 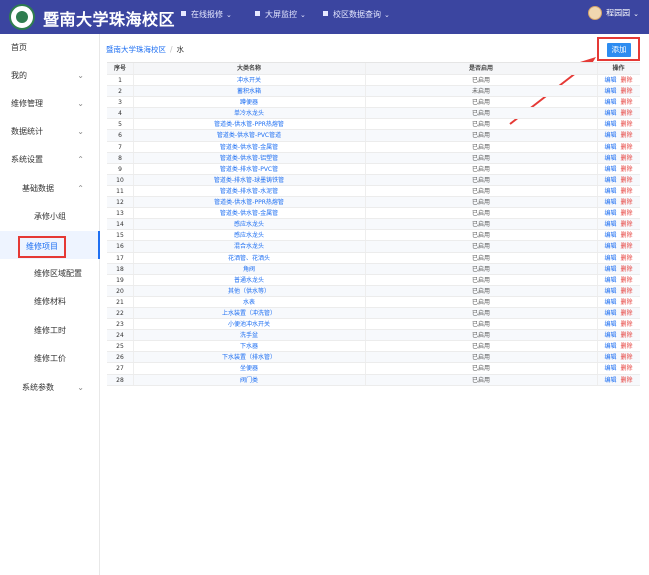 What do you see at coordinates (249, 146) in the screenshot?
I see `row-name: 管道类-供水管-金属管` at bounding box center [249, 146].